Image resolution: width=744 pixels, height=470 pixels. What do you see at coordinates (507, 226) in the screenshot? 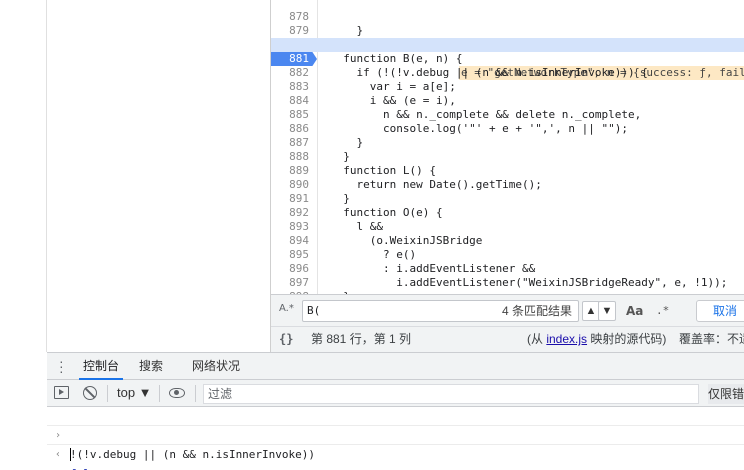
I see `code-line: 893 (o.WeixinJSBridge` at bounding box center [507, 226].